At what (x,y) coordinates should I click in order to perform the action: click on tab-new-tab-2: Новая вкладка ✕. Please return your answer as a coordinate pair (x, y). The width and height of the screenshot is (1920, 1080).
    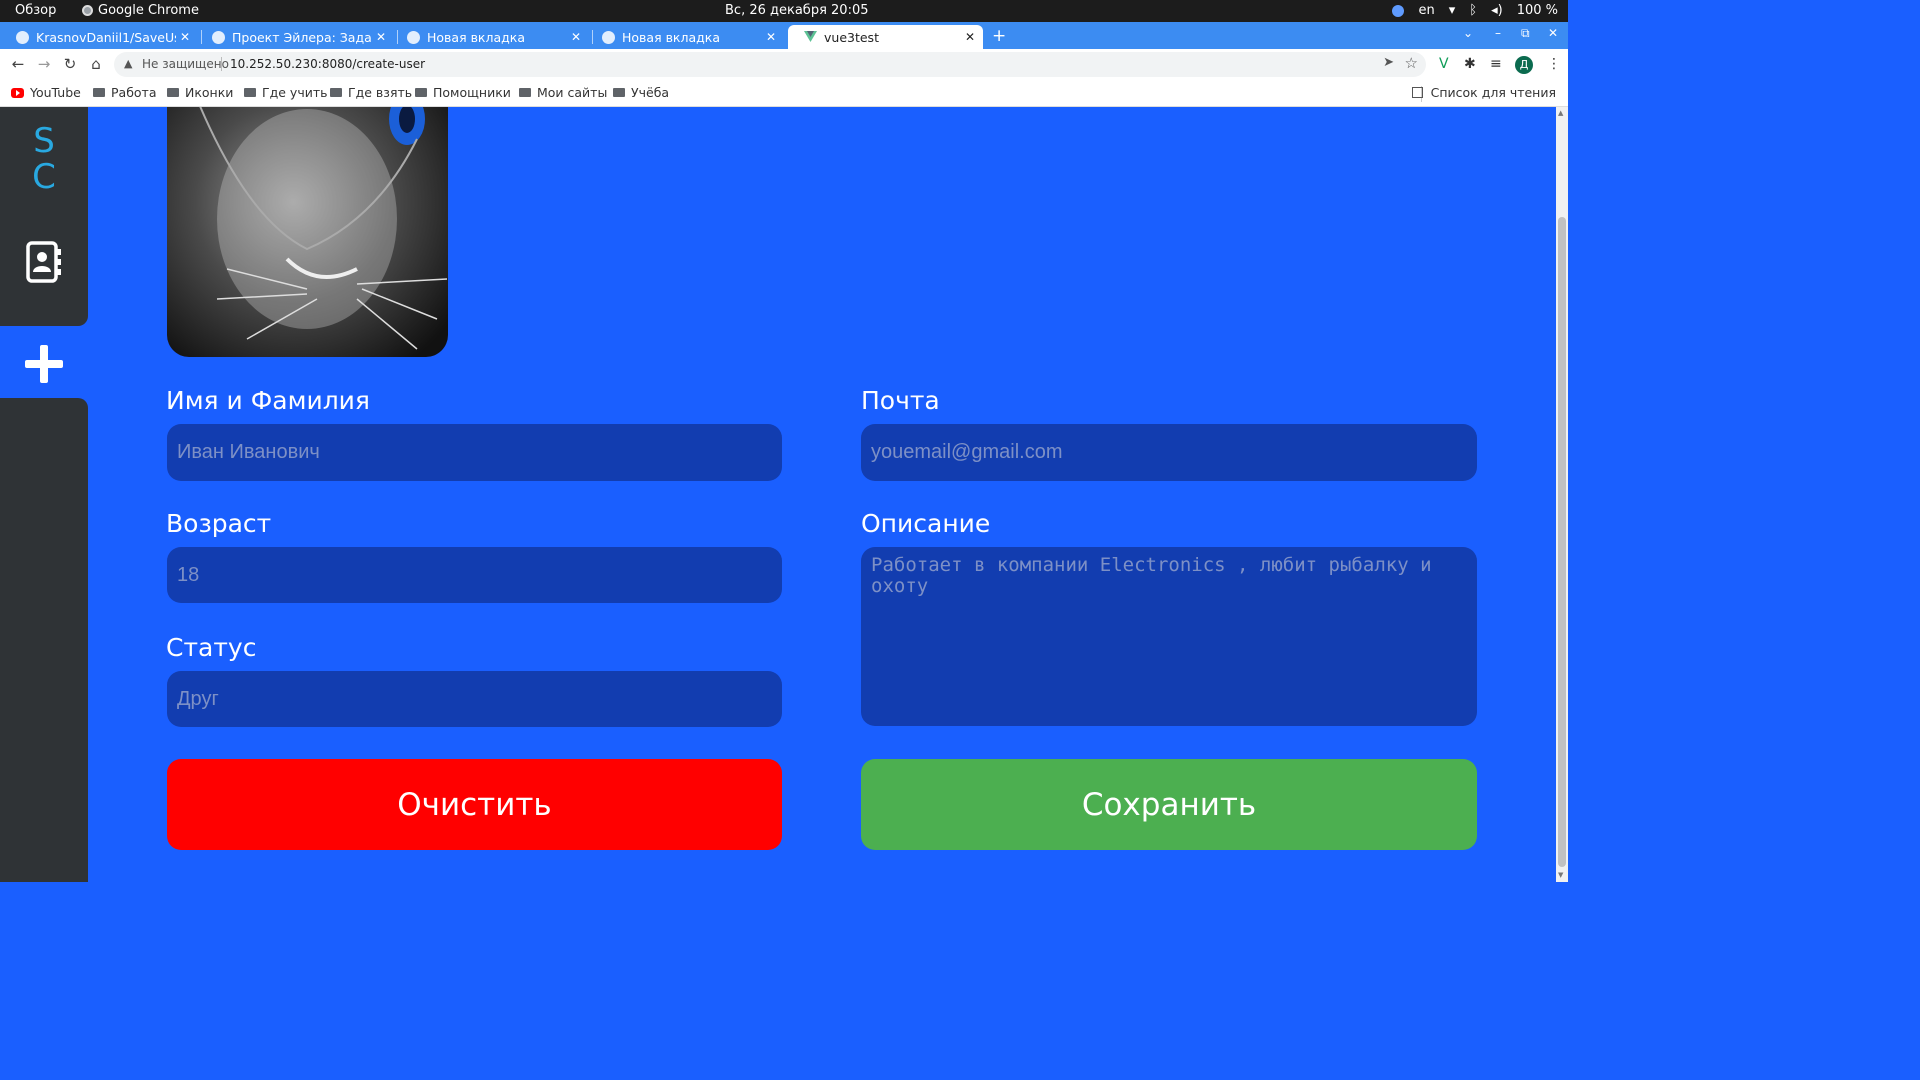
    Looking at the image, I should click on (685, 37).